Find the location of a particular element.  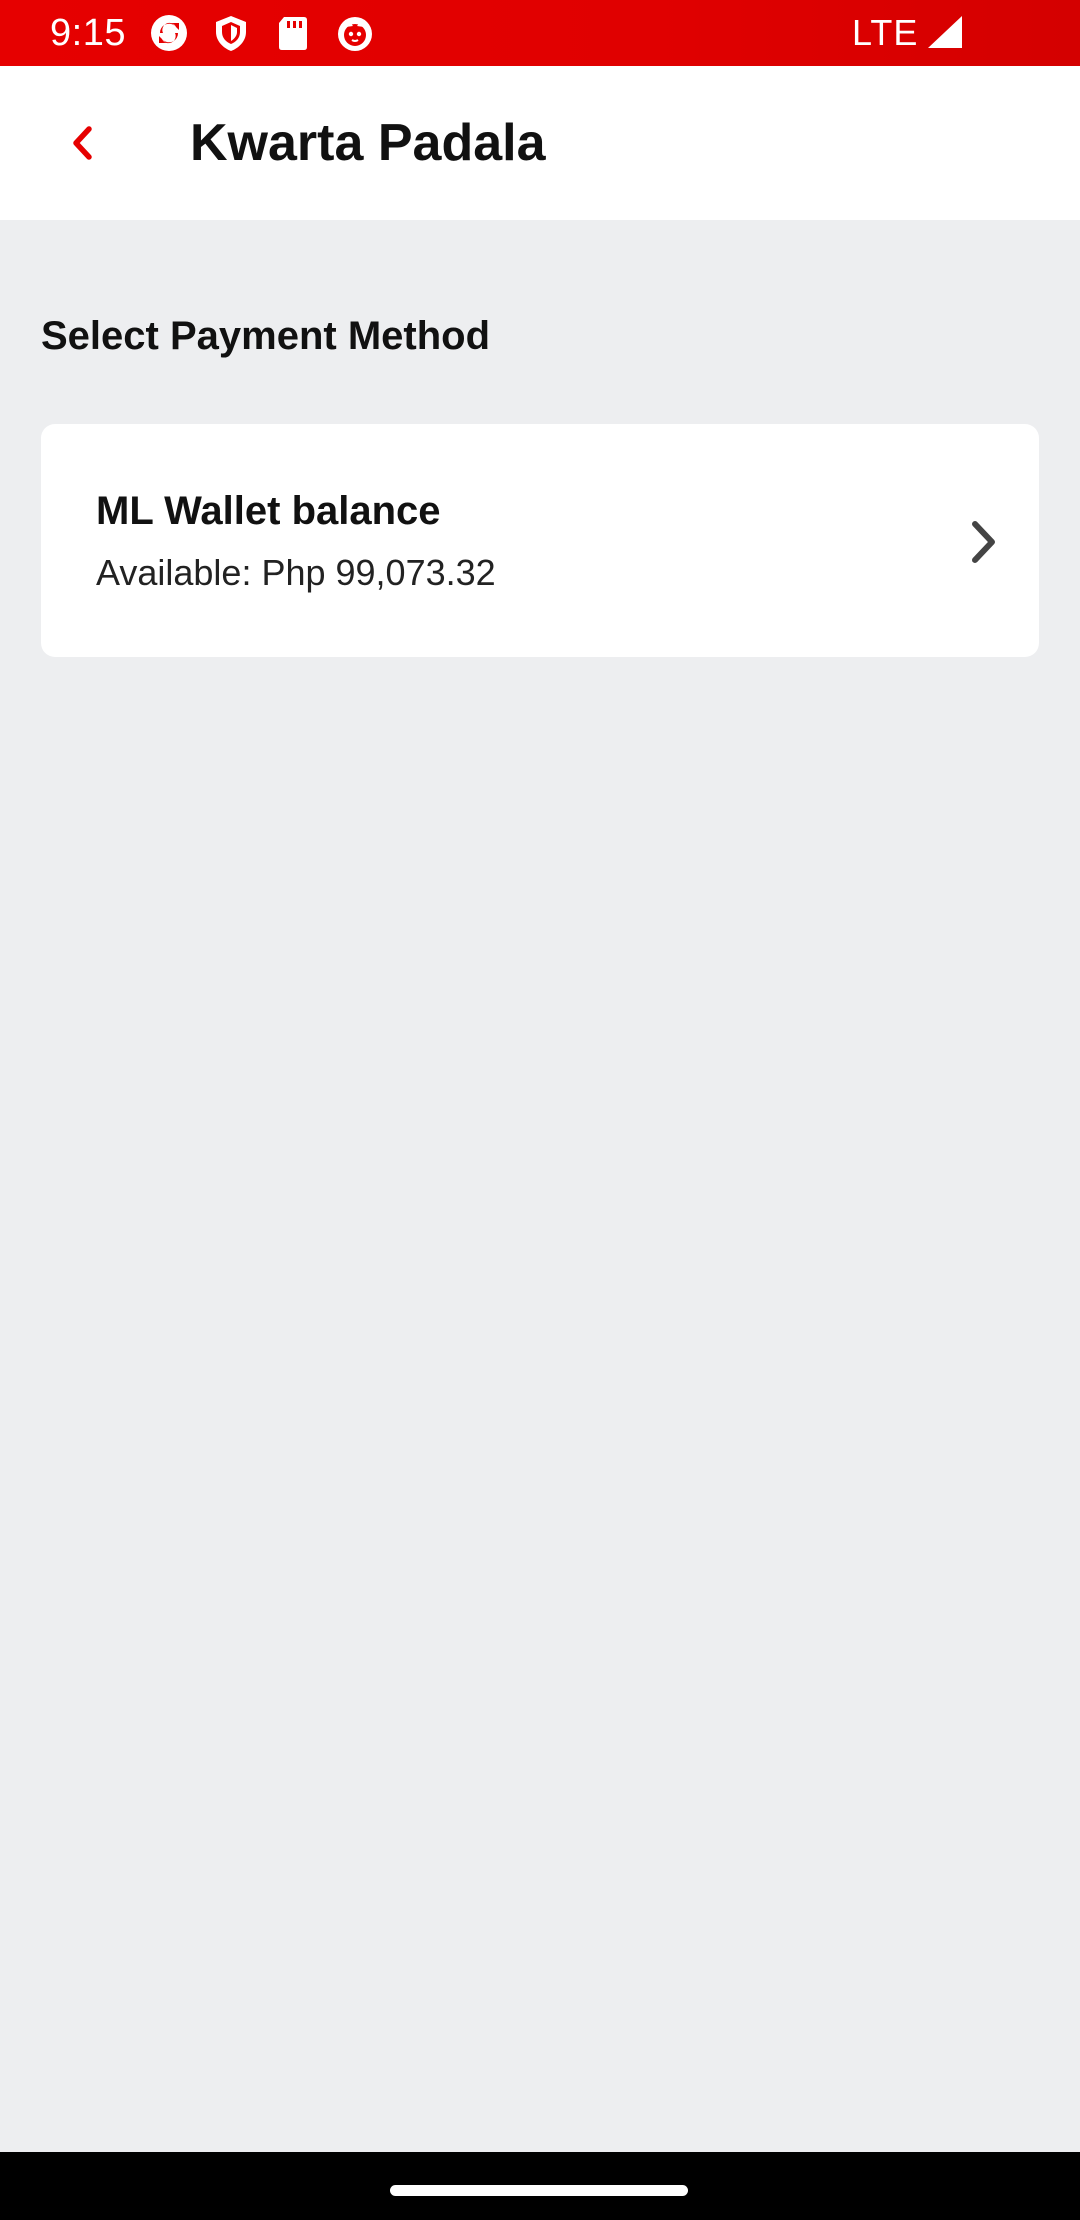

app-bar: Kwarta Padala is located at coordinates (540, 143).